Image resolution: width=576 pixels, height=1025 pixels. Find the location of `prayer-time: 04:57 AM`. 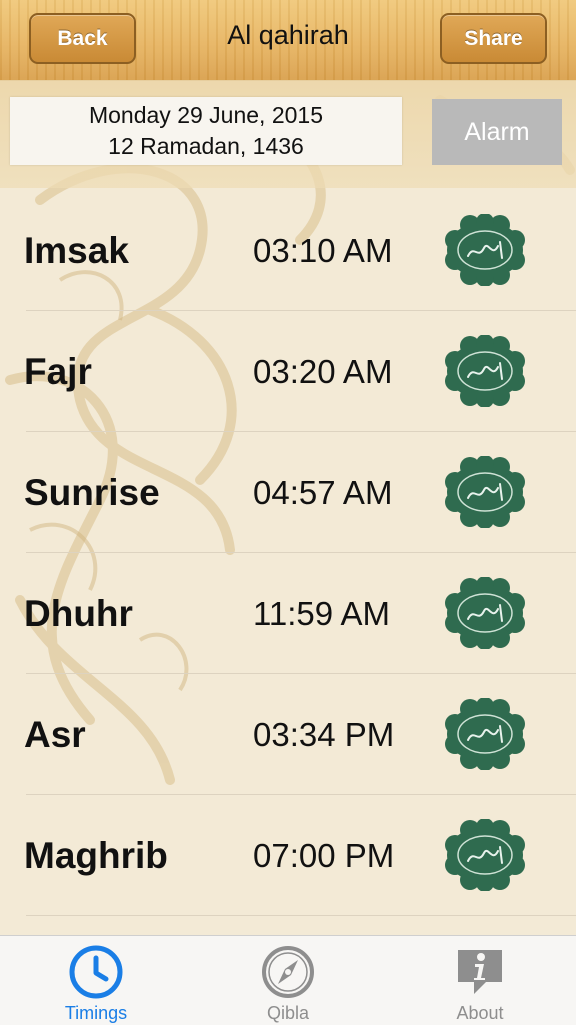

prayer-time: 04:57 AM is located at coordinates (323, 492).